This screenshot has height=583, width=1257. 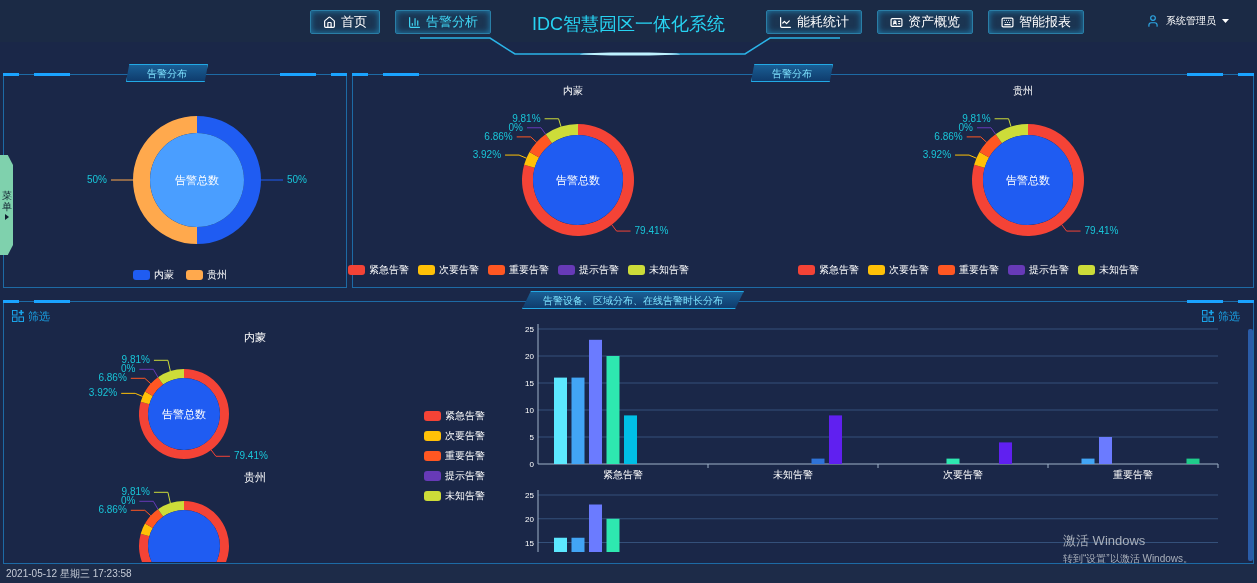 I want to click on axis-tick-label: 10, so click(x=529, y=410).